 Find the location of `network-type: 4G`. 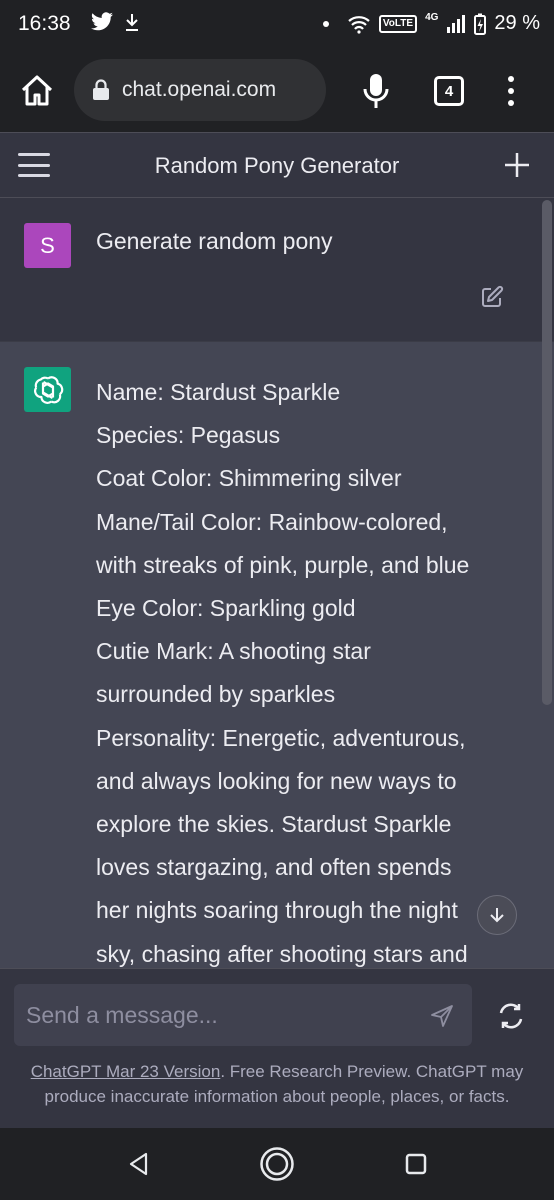

network-type: 4G is located at coordinates (432, 17).